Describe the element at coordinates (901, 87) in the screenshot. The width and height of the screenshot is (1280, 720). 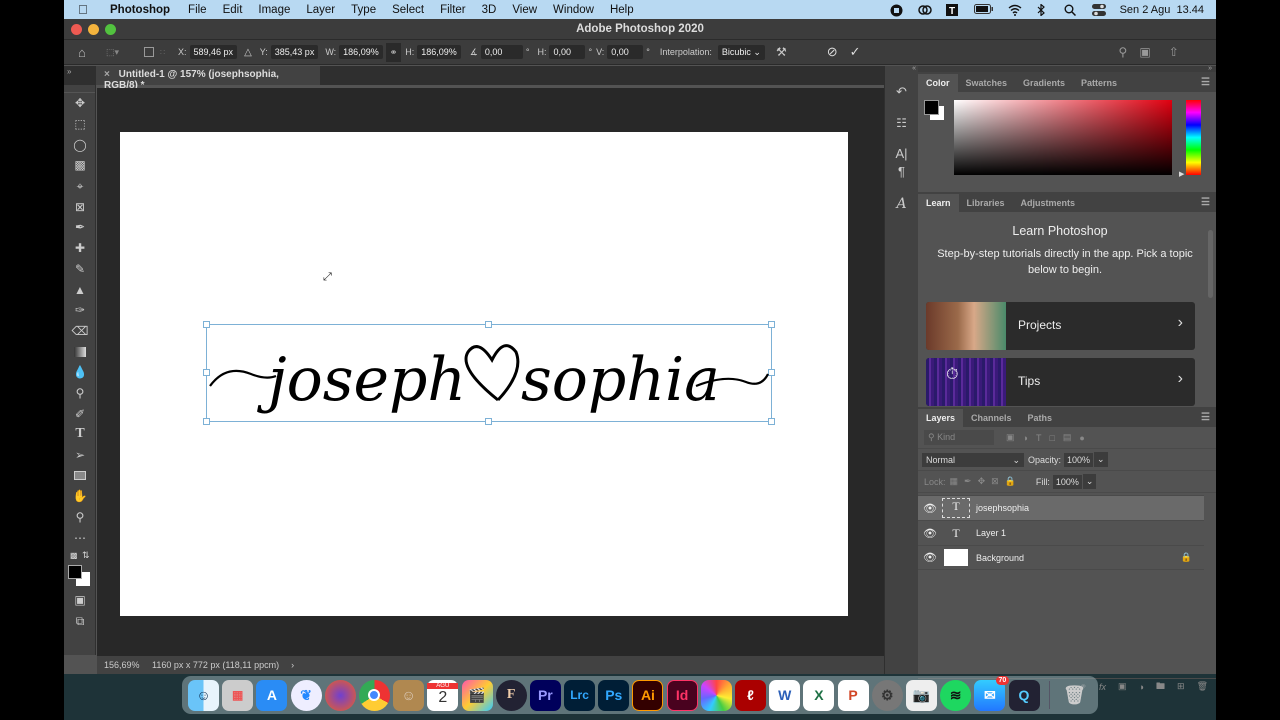
I see `history-panel-icon: ↶` at that location.